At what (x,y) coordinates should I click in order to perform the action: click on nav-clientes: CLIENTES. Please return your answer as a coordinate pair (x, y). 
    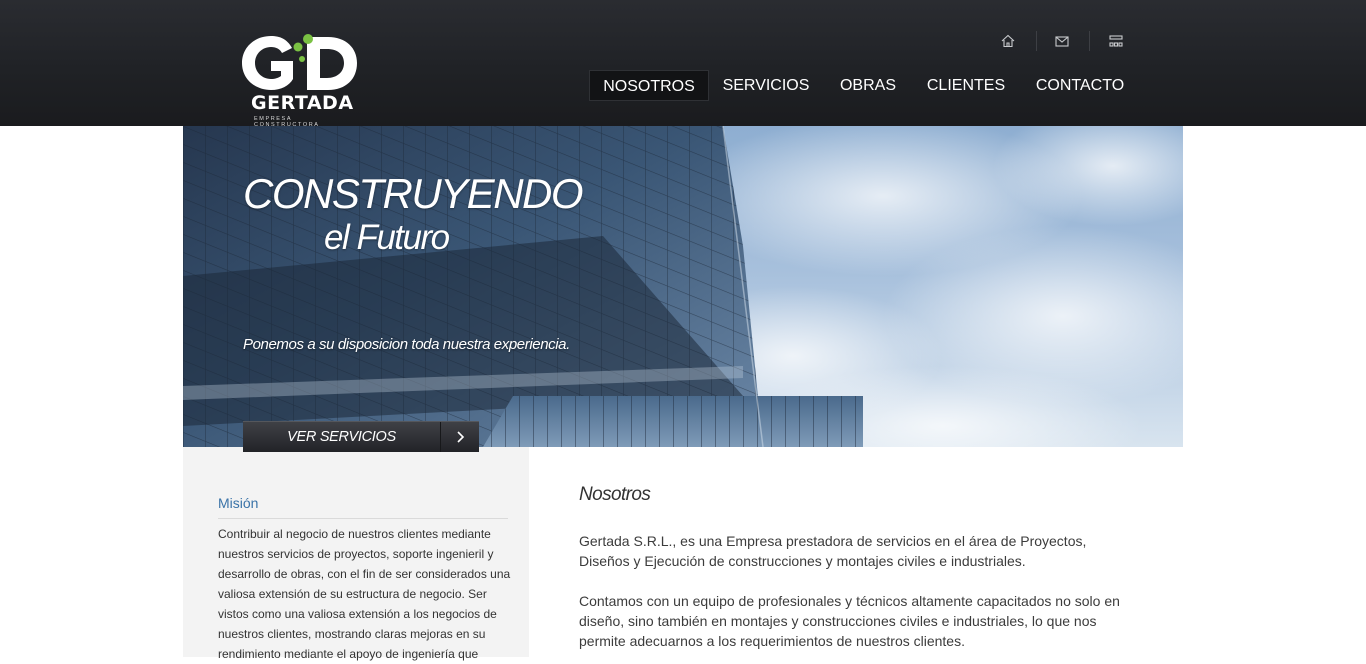
    Looking at the image, I should click on (966, 85).